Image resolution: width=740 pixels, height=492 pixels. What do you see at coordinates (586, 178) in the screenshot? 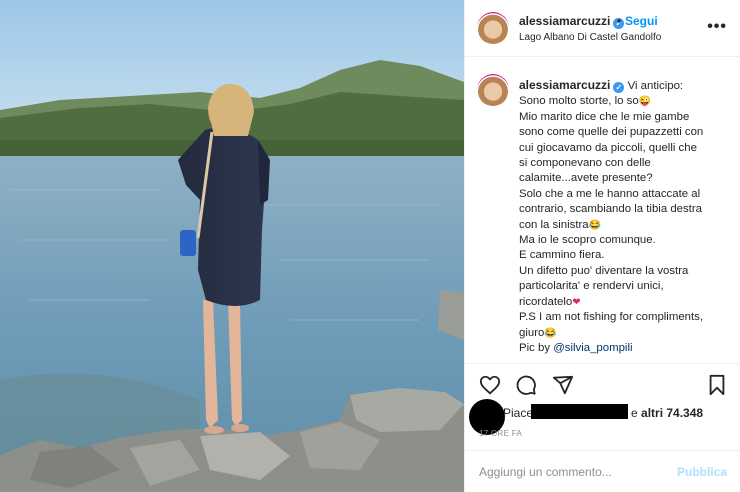
I see `caption-line-7: calamite...avete presente?` at bounding box center [586, 178].